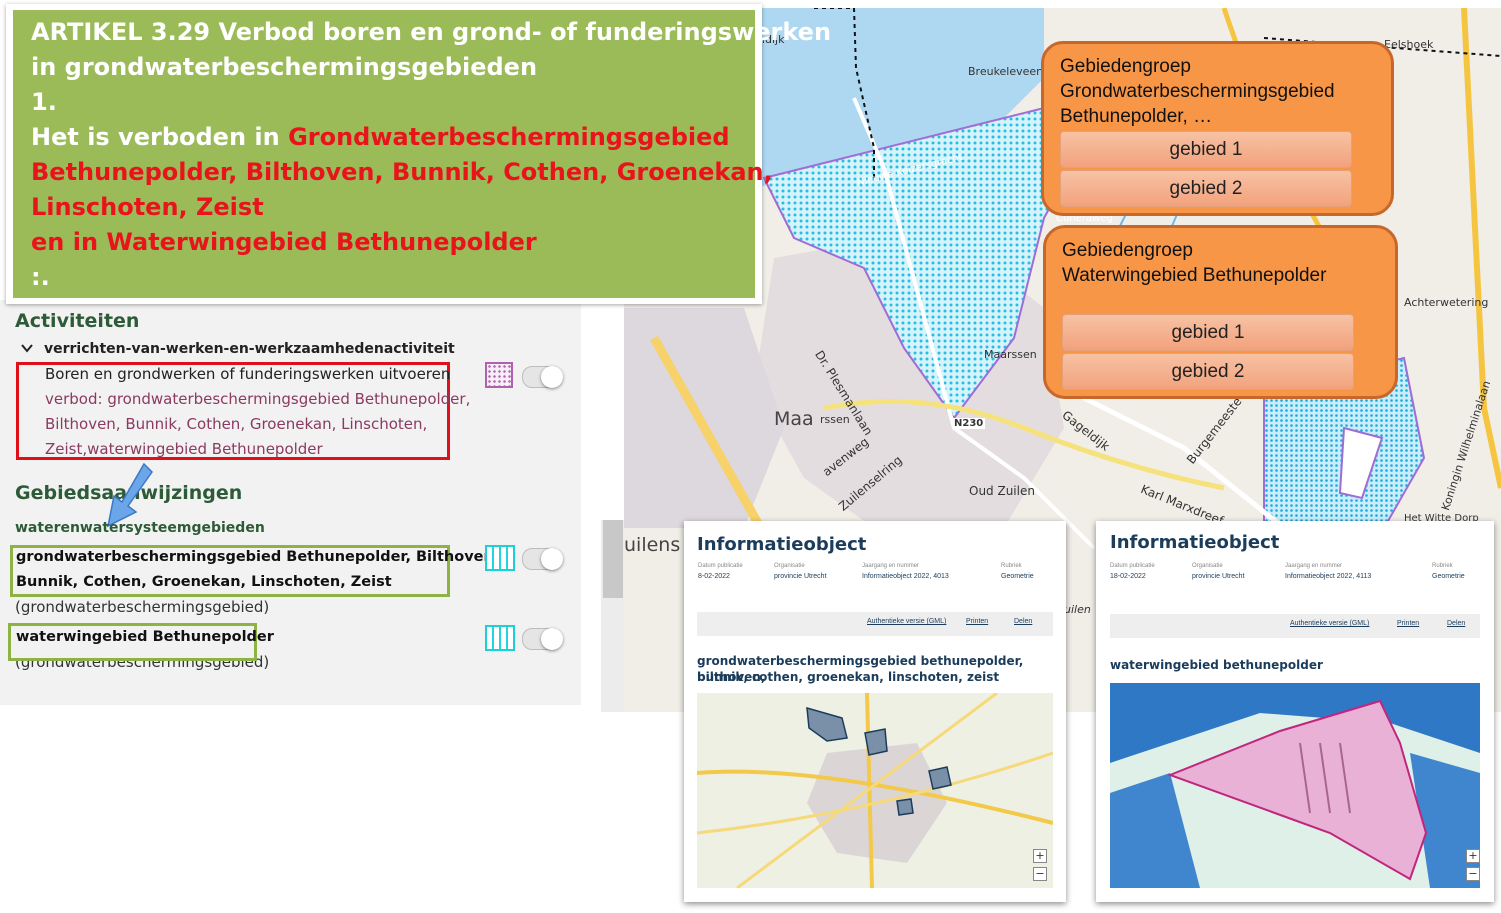  Describe the element at coordinates (1017, 576) in the screenshot. I see `card1-meta-value-4: Geometrie` at that location.